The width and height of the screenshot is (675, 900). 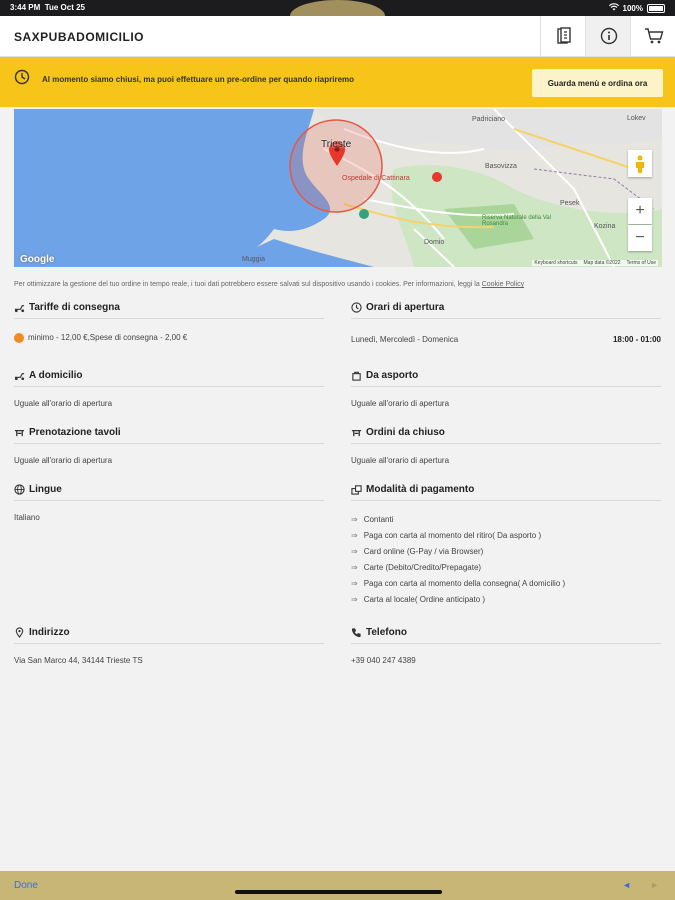 What do you see at coordinates (506, 519) in the screenshot?
I see `list-item: Contanti` at bounding box center [506, 519].